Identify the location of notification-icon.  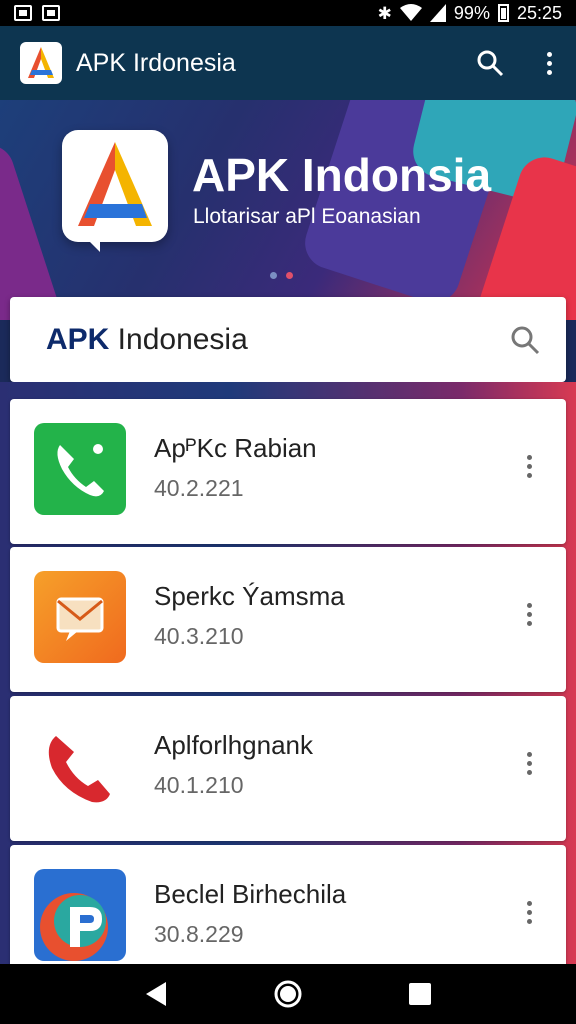
(23, 13).